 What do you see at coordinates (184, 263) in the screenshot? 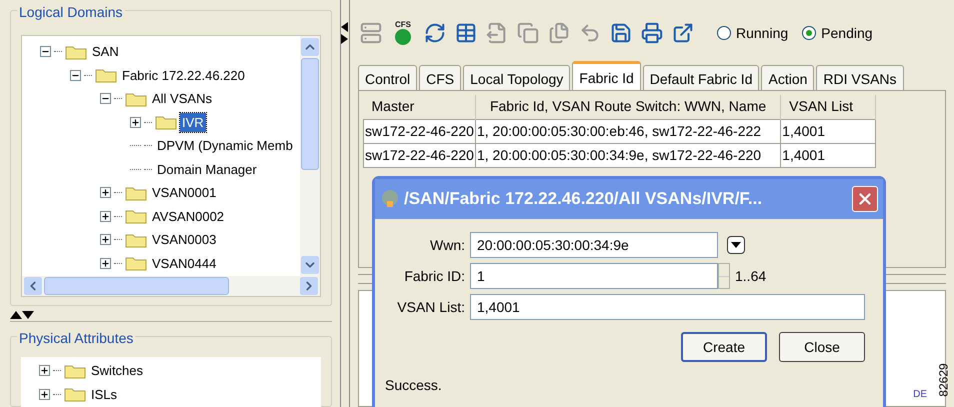
I see `tree-item: VSAN0444` at bounding box center [184, 263].